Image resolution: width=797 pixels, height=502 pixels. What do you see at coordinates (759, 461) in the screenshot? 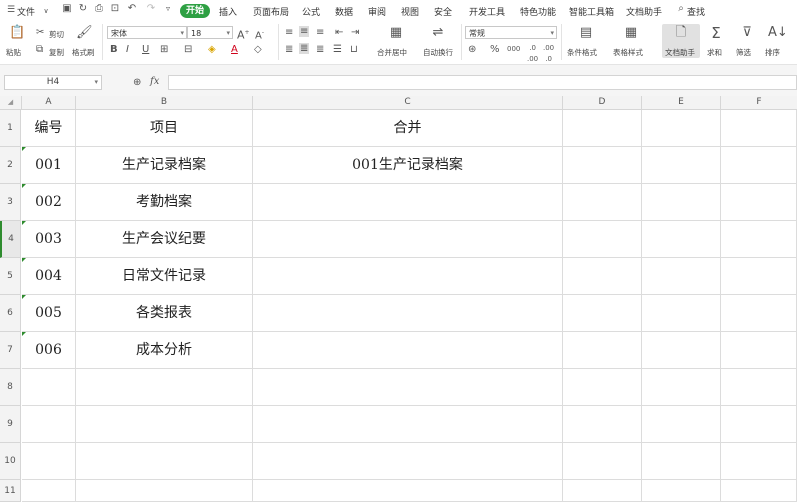
I see `cell-f10` at bounding box center [759, 461].